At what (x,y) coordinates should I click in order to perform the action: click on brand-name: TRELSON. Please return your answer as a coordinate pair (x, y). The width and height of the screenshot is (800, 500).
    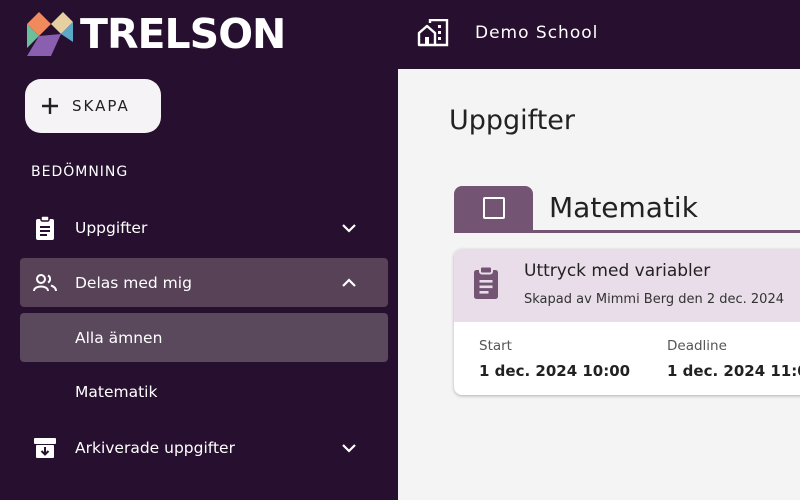
    Looking at the image, I should click on (183, 34).